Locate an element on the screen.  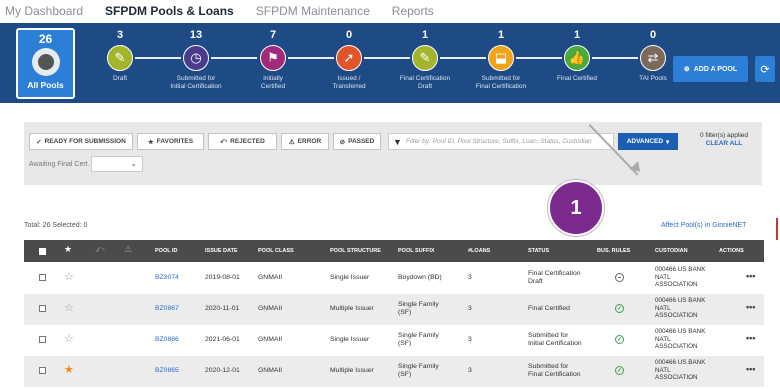
clear-all-link: CLEAR ALL is located at coordinates (724, 144).